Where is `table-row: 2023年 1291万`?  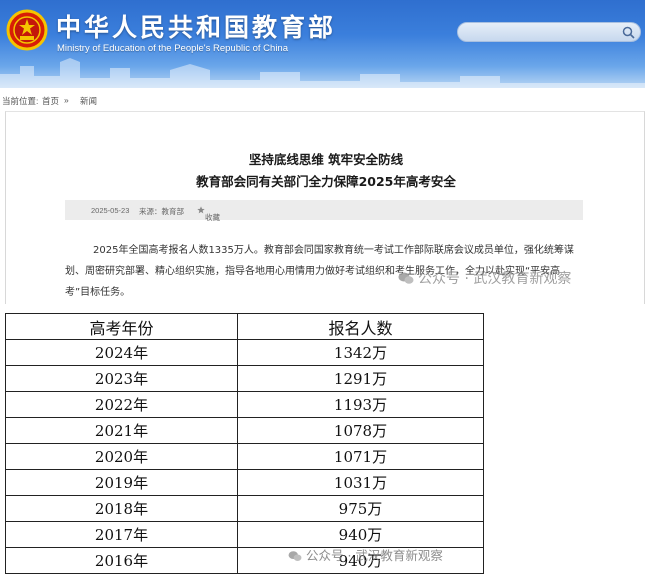
table-row: 2023年 1291万 is located at coordinates (244, 378).